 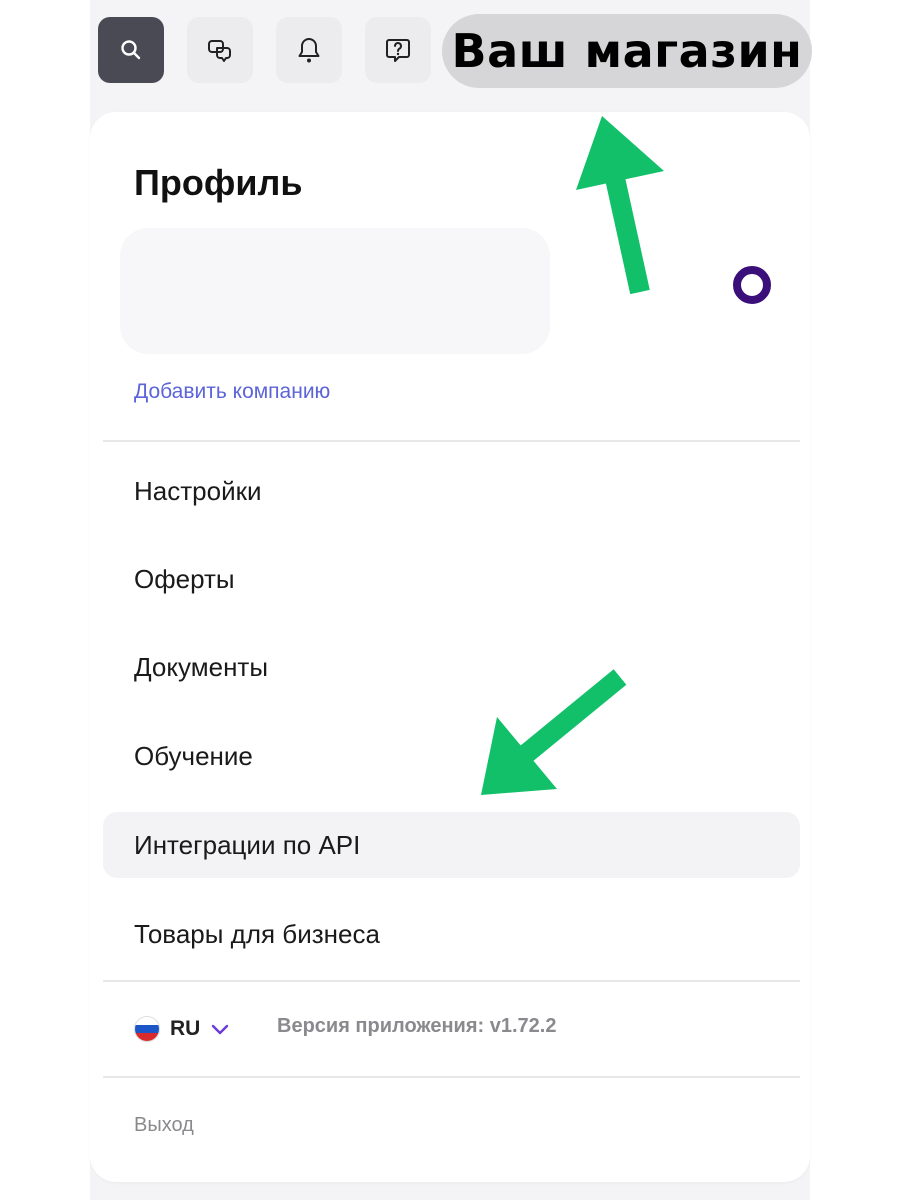 What do you see at coordinates (572, 455) in the screenshot?
I see `annotation-arrows` at bounding box center [572, 455].